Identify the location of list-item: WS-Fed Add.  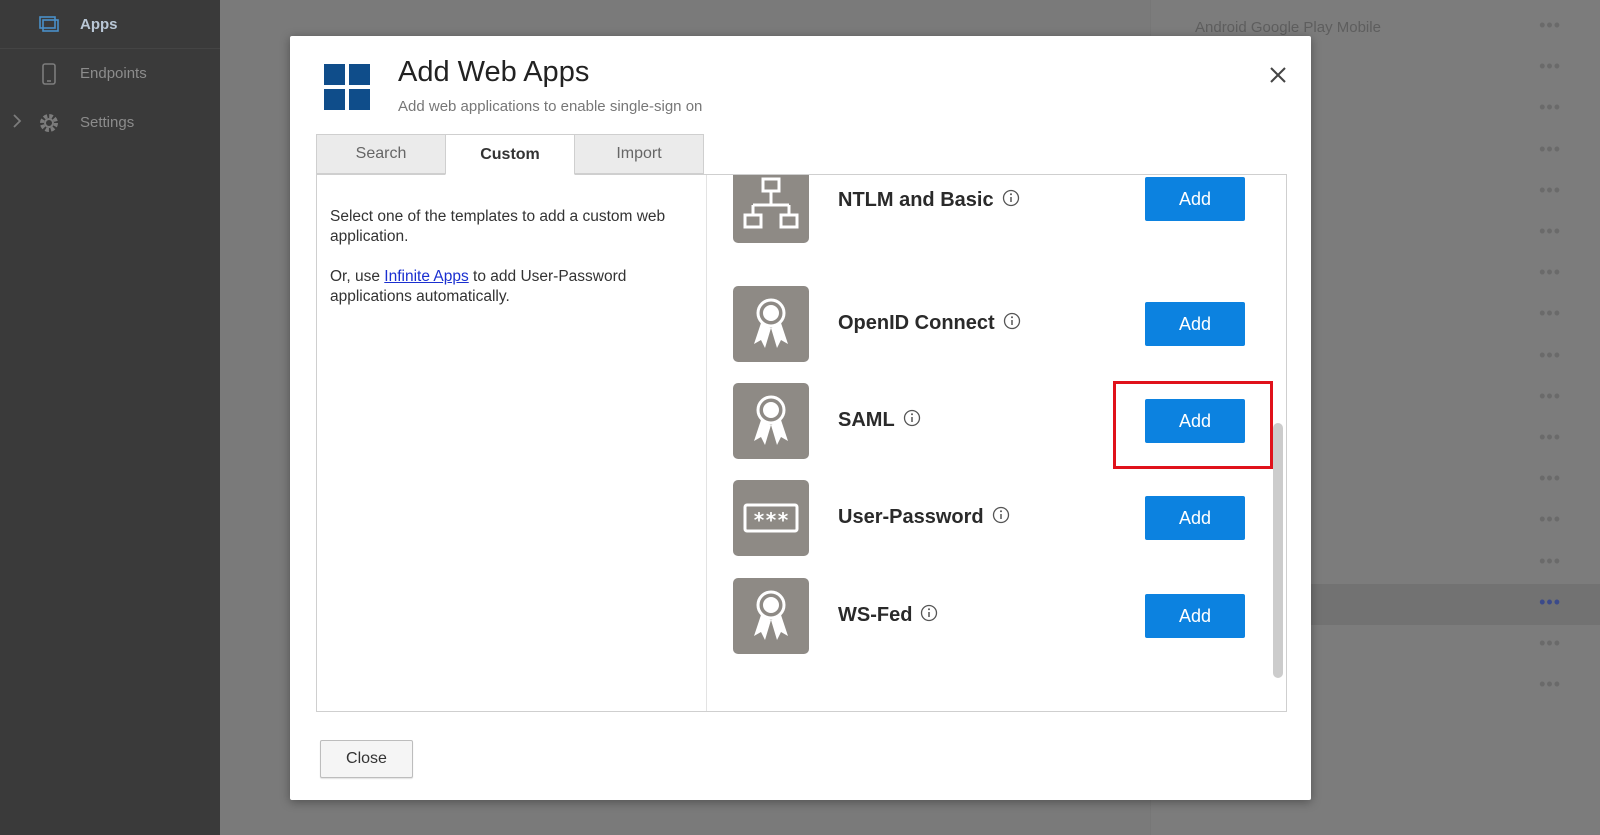
(998, 616).